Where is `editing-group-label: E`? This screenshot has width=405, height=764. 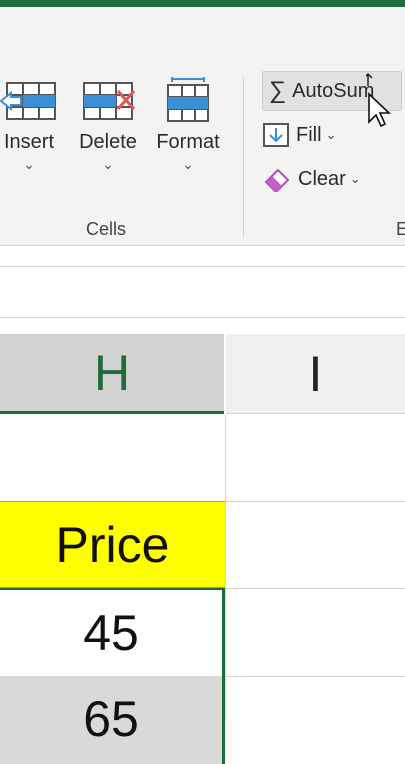
editing-group-label: E is located at coordinates (400, 229).